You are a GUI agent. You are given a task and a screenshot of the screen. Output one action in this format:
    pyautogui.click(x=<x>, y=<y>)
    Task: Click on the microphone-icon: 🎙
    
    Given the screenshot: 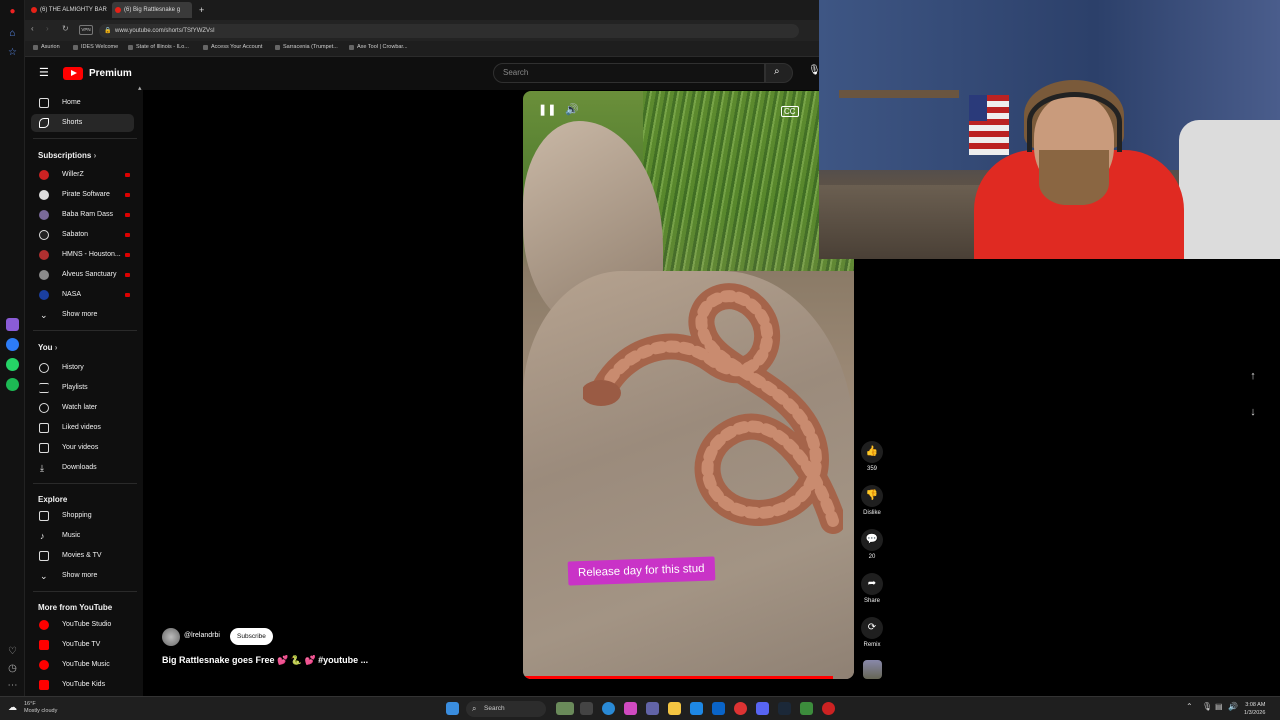 What is the action you would take?
    pyautogui.click(x=1207, y=706)
    